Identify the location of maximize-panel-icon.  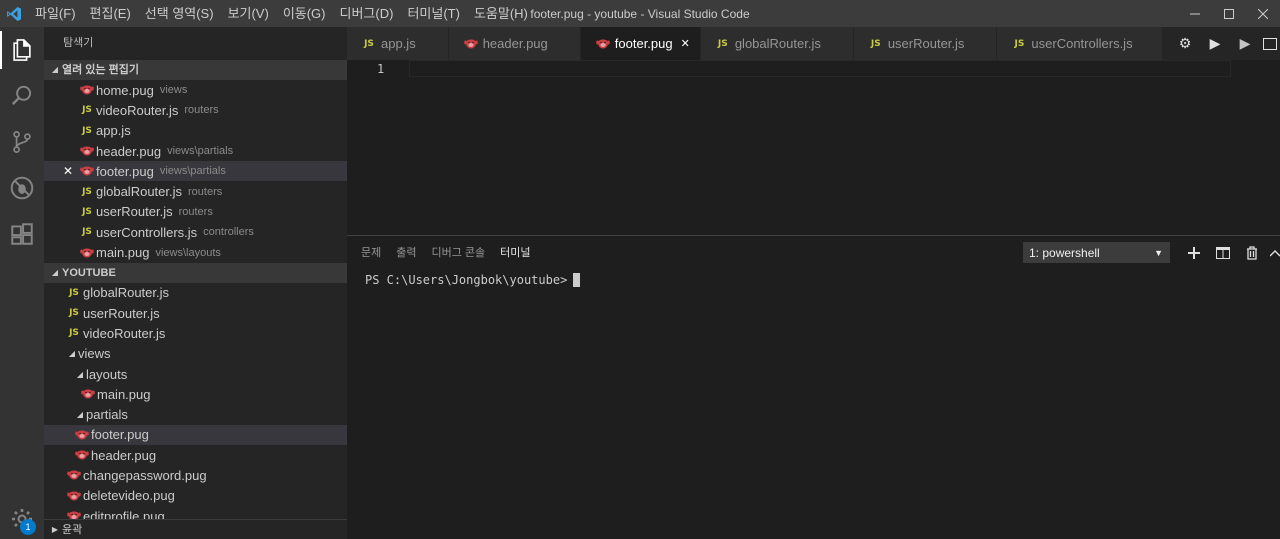
(1273, 252).